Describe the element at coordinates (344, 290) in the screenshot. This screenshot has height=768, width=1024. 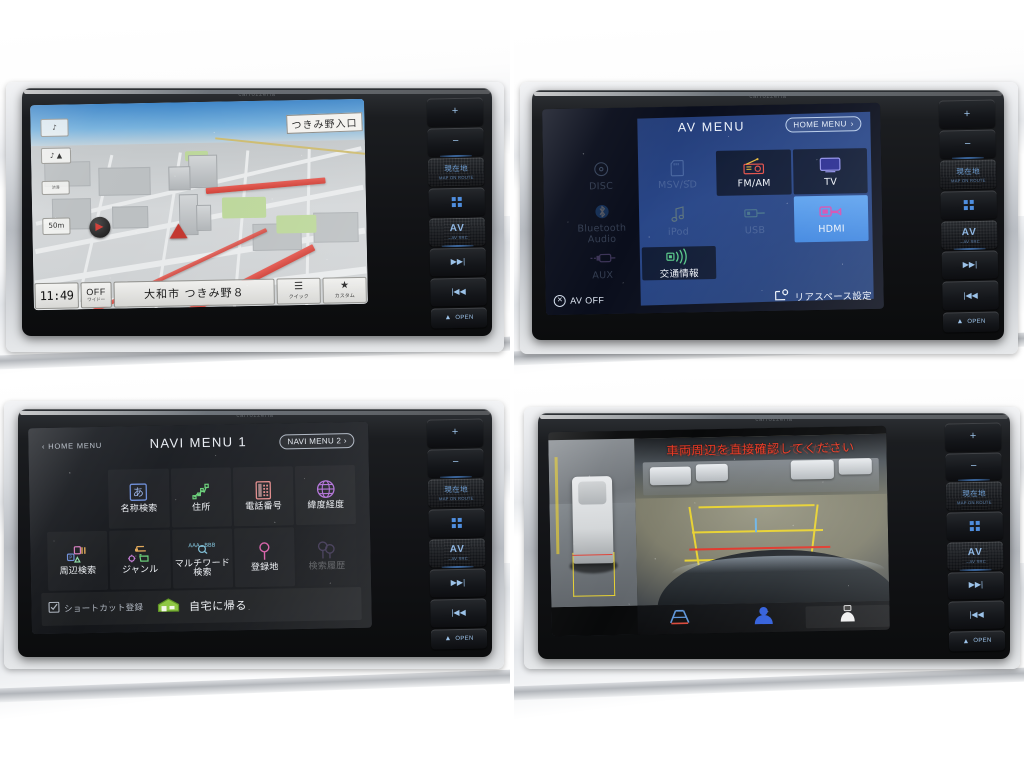
I see `custom-menu-button: ★ カスタム` at that location.